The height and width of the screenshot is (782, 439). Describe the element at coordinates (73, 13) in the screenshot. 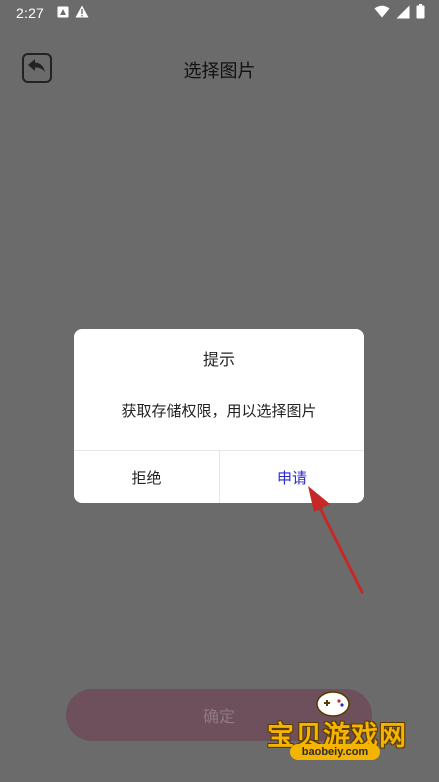

I see `status-left-icons` at that location.